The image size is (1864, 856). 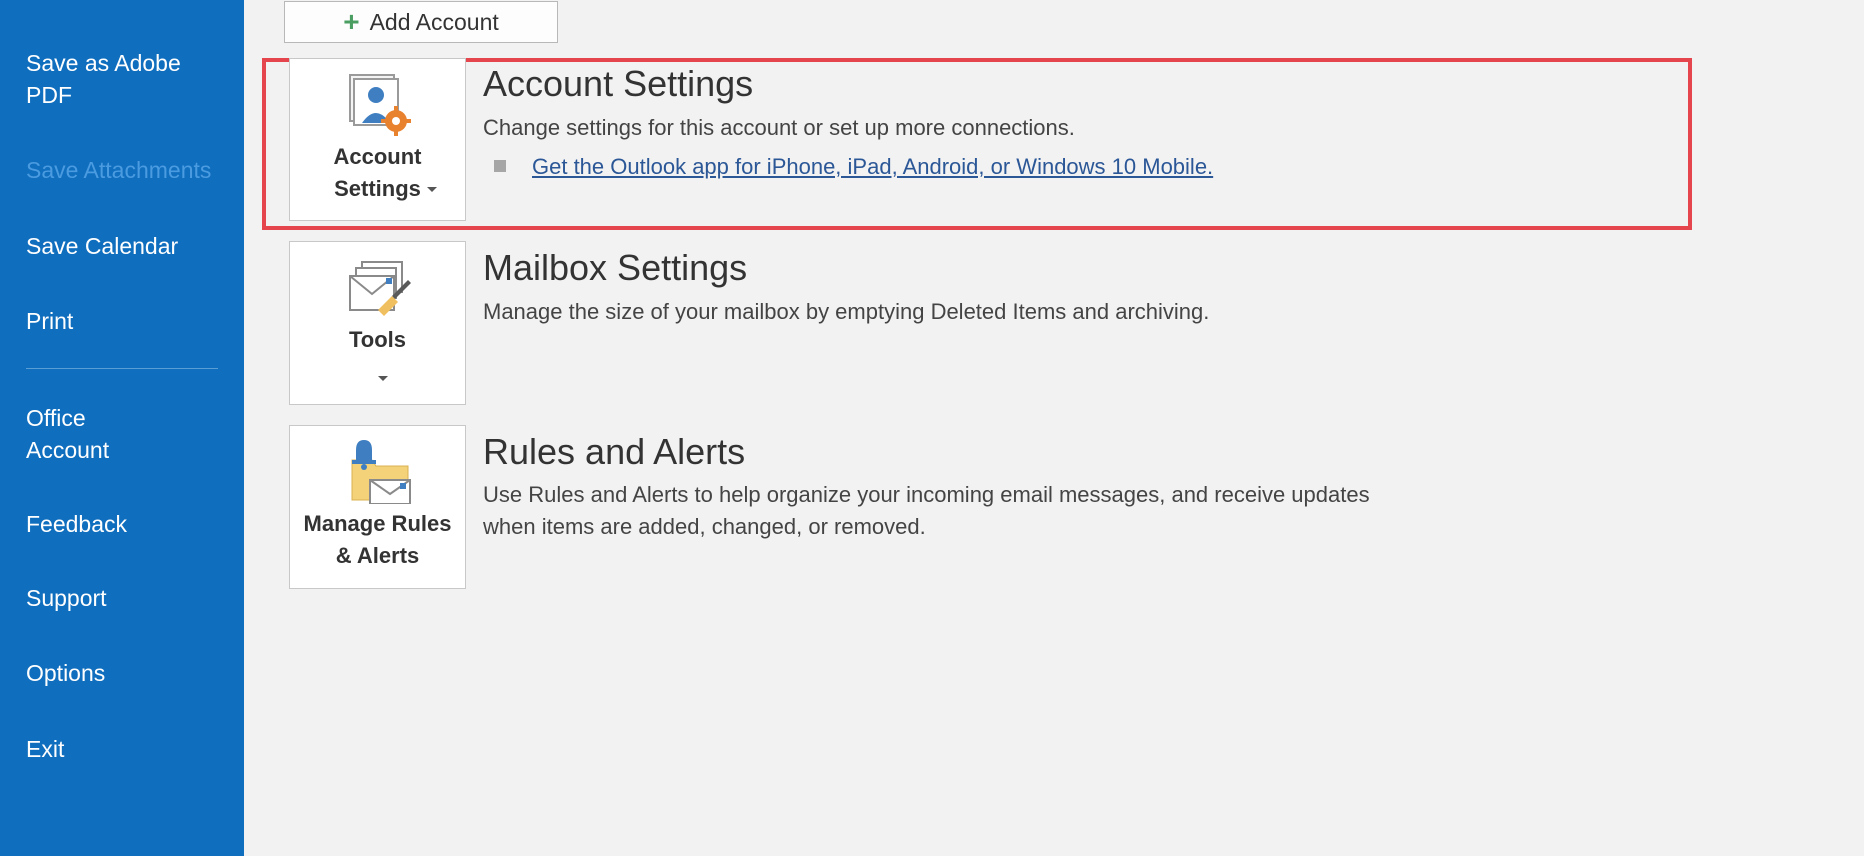 I want to click on rules-alerts-icon, so click(x=381, y=472).